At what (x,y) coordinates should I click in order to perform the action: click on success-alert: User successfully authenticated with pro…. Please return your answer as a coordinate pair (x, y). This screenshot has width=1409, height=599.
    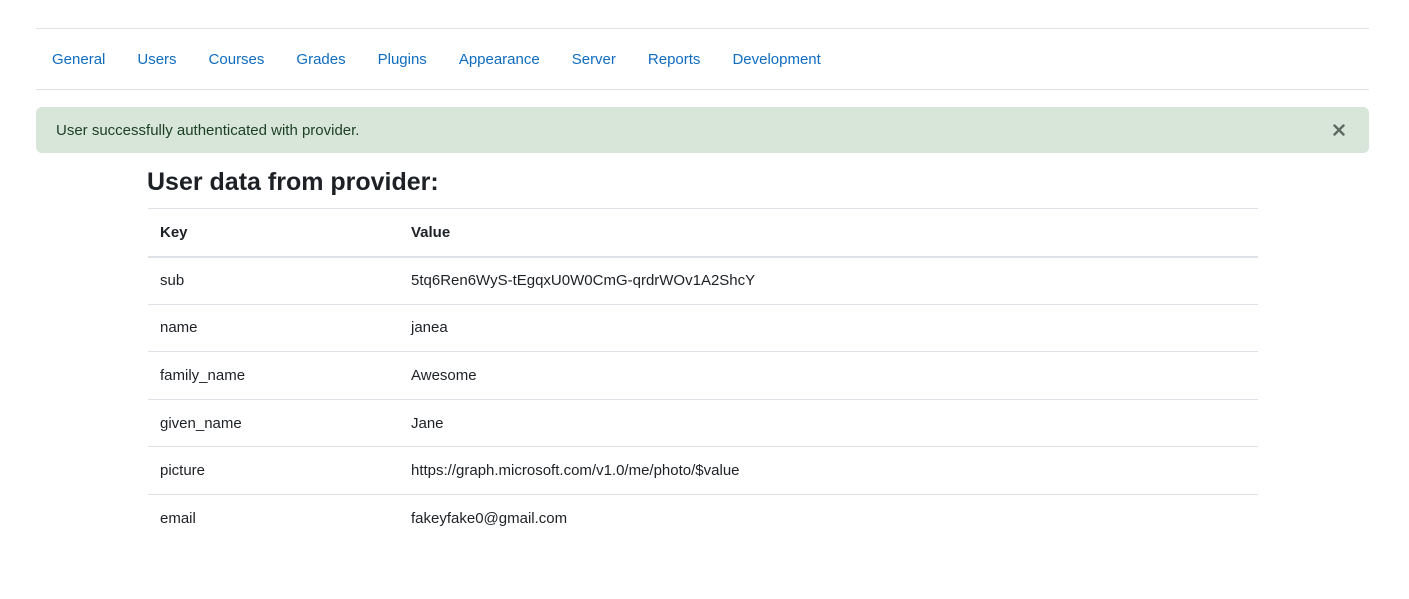
    Looking at the image, I should click on (702, 130).